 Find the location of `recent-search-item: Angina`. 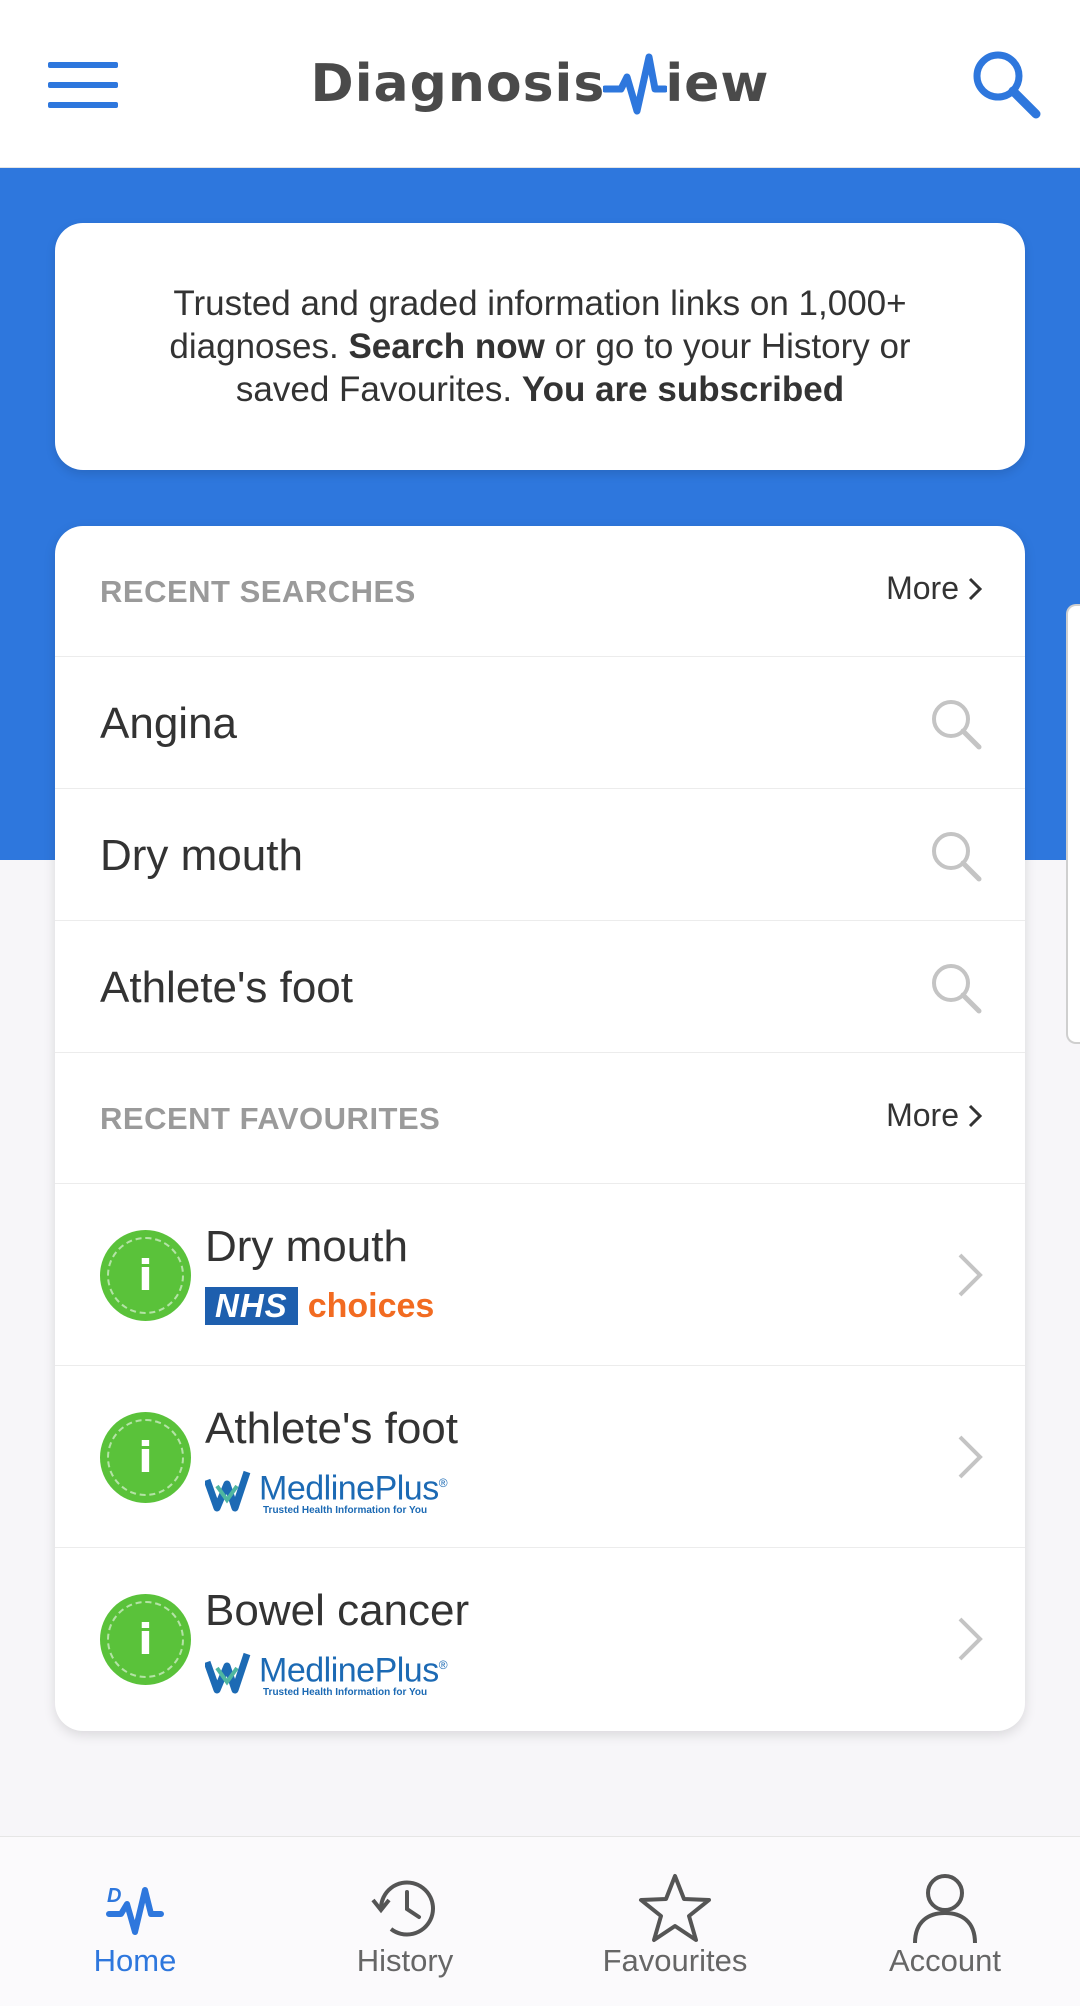

recent-search-item: Angina is located at coordinates (540, 723).